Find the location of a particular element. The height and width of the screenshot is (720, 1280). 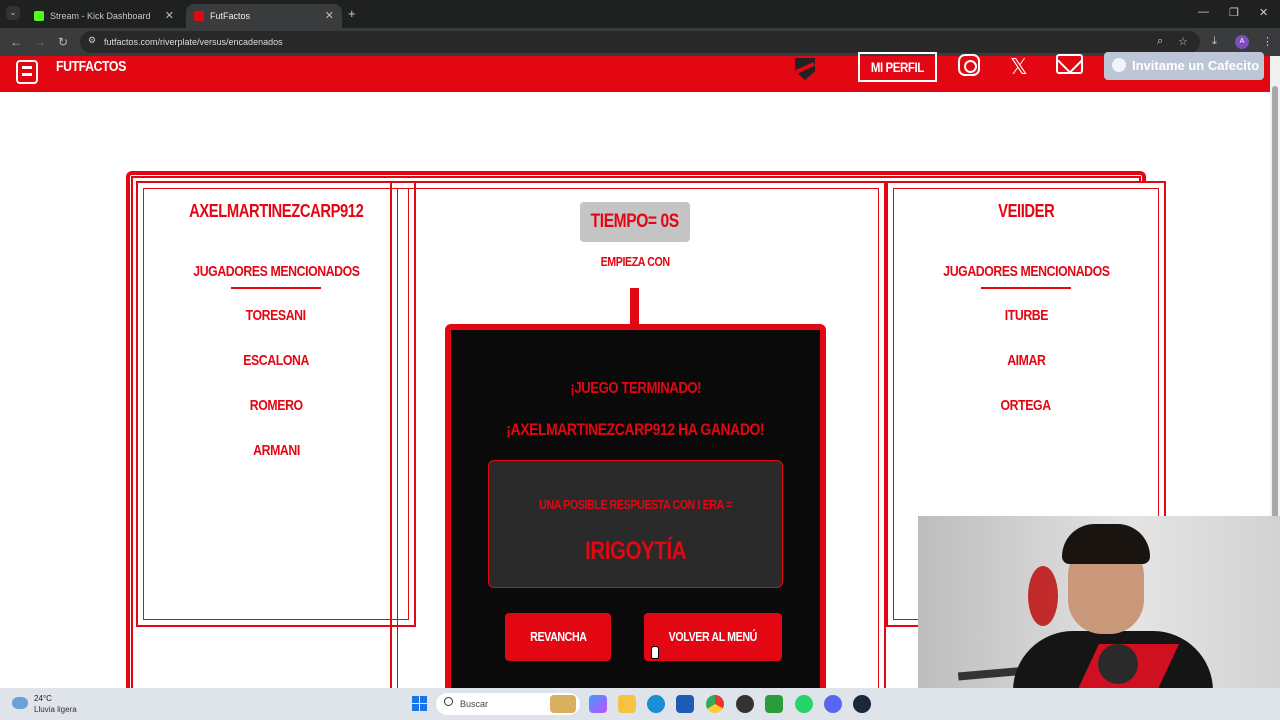

list-item: TORESANI is located at coordinates (276, 315).